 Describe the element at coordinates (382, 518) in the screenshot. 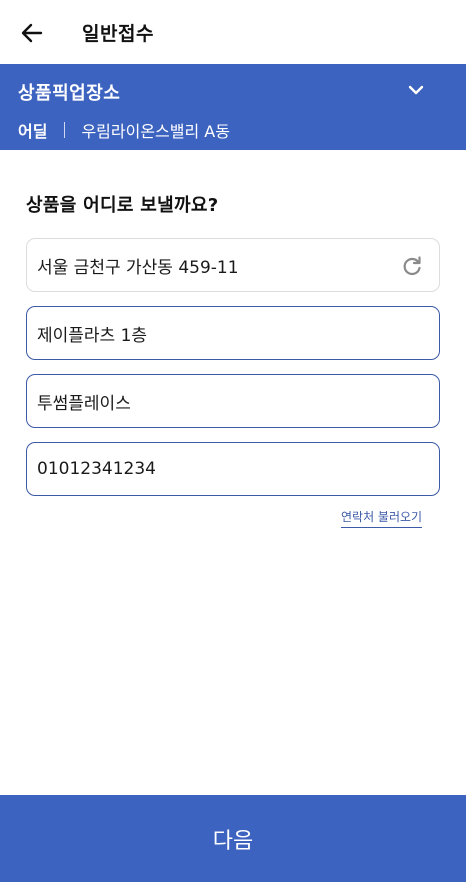

I see `load-contacts-link: 연락처 불러오기` at that location.